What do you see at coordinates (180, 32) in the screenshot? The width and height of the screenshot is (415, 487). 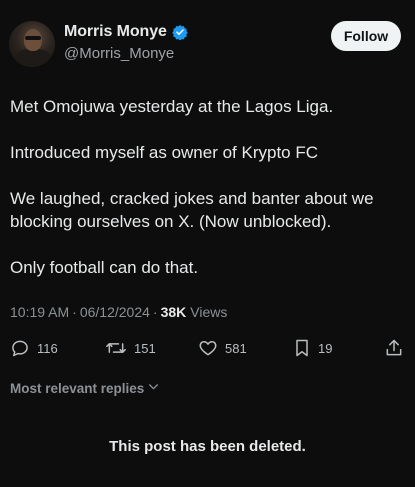 I see `verified-badge-icon` at bounding box center [180, 32].